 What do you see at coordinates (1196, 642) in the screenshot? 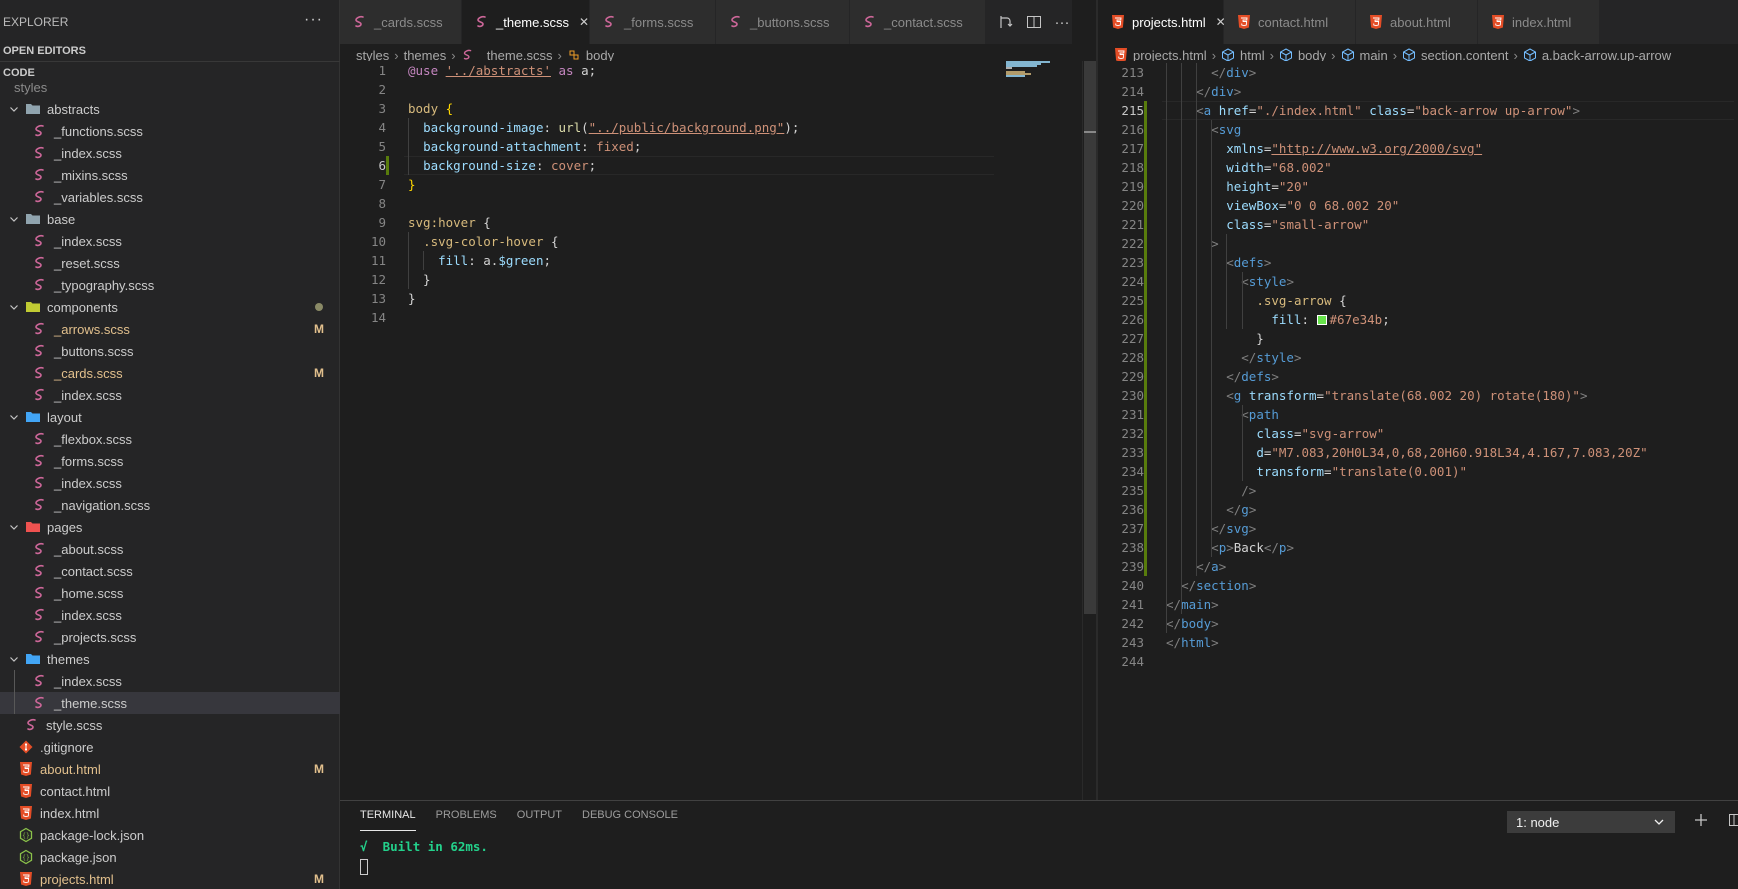
I see `code-token: html` at bounding box center [1196, 642].